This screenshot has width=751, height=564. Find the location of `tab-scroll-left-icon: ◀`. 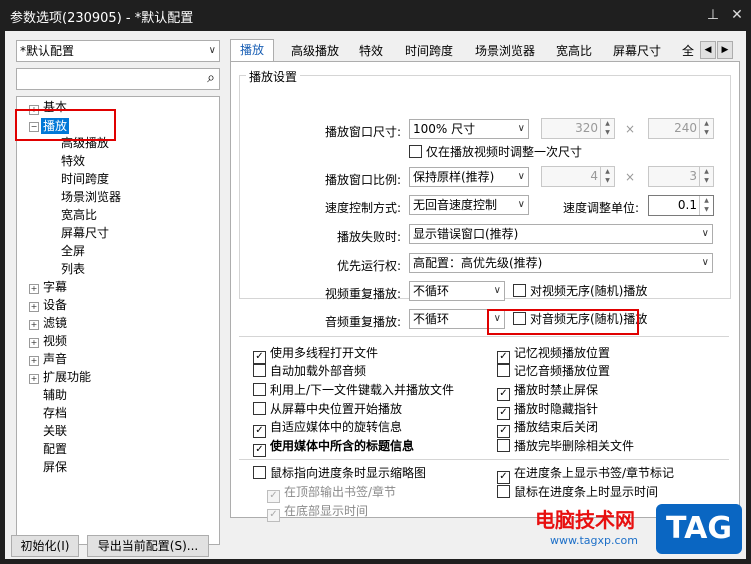

tab-scroll-left-icon: ◀ is located at coordinates (708, 50).